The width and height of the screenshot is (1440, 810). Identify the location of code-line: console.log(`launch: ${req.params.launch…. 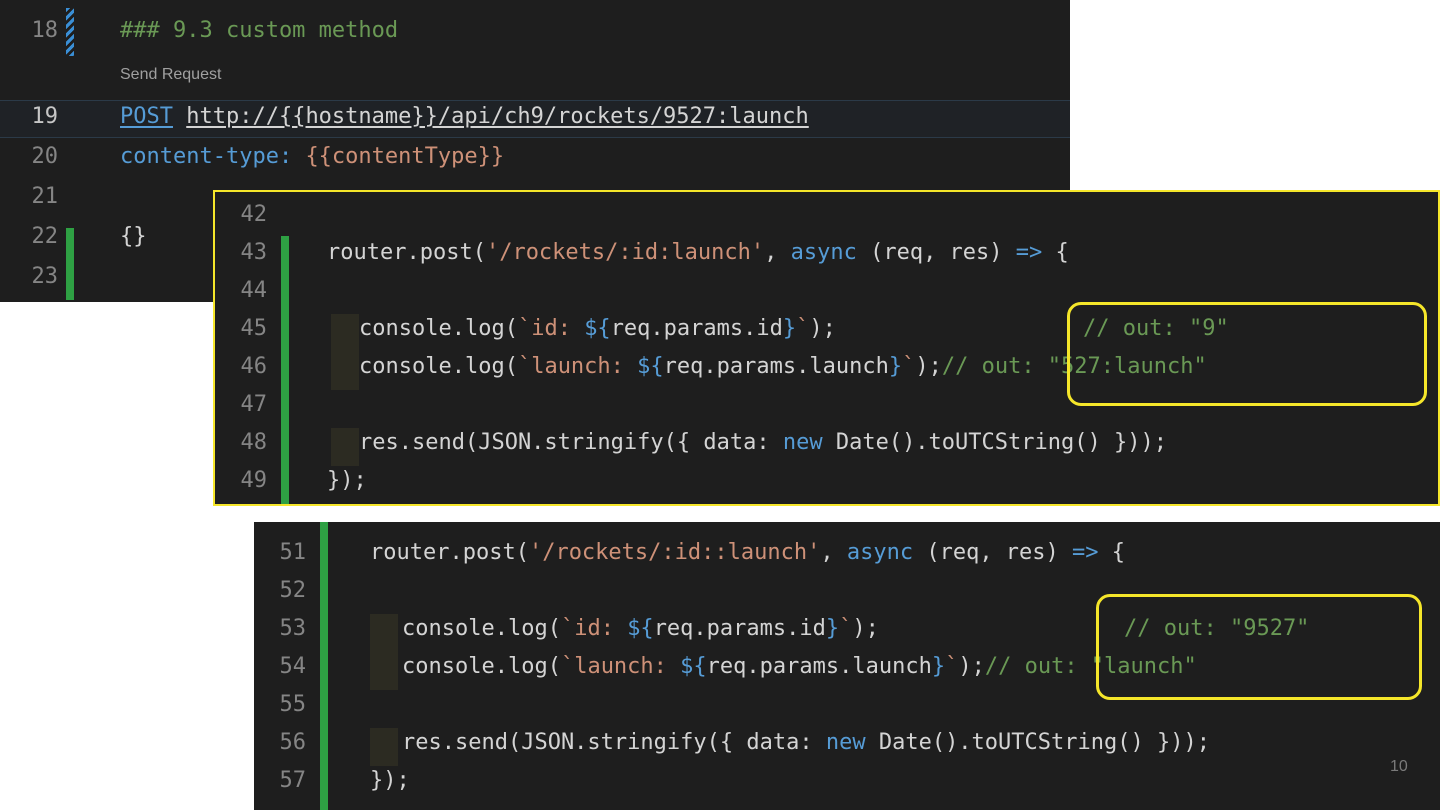
(799, 666).